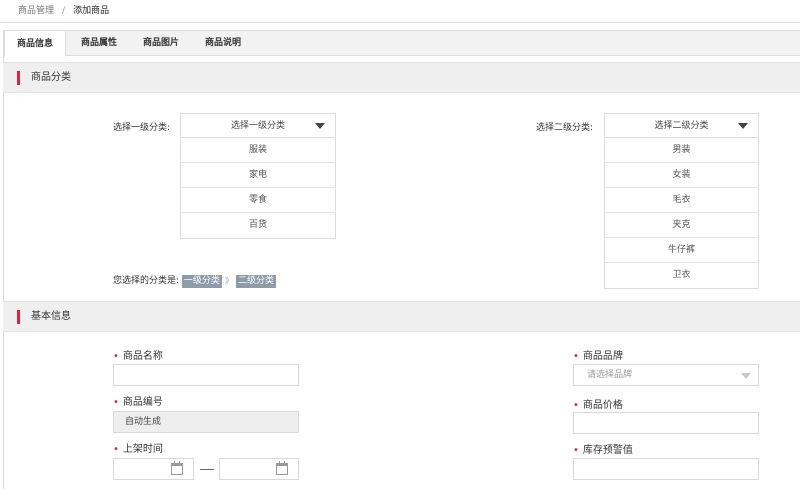 The image size is (800, 489). Describe the element at coordinates (259, 469) in the screenshot. I see `listing-end-date-input` at that location.